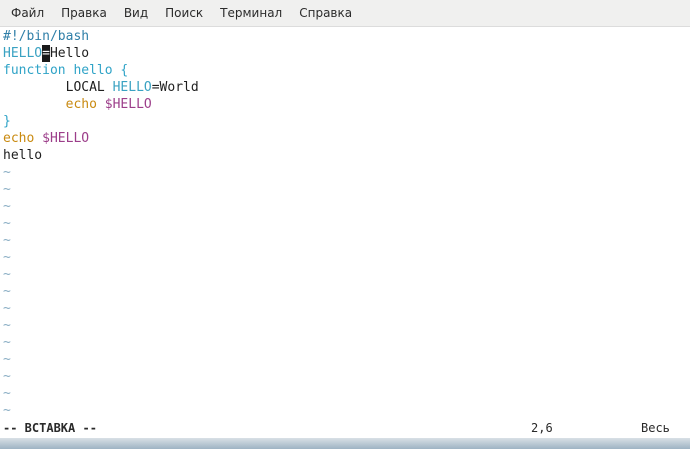 This screenshot has width=690, height=449. What do you see at coordinates (46, 36) in the screenshot?
I see `shebang: #!/bin/bash` at bounding box center [46, 36].